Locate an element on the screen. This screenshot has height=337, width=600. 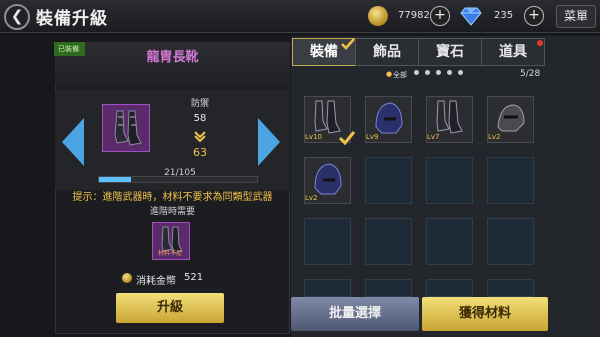
exp-progress-bar is located at coordinates (178, 179).